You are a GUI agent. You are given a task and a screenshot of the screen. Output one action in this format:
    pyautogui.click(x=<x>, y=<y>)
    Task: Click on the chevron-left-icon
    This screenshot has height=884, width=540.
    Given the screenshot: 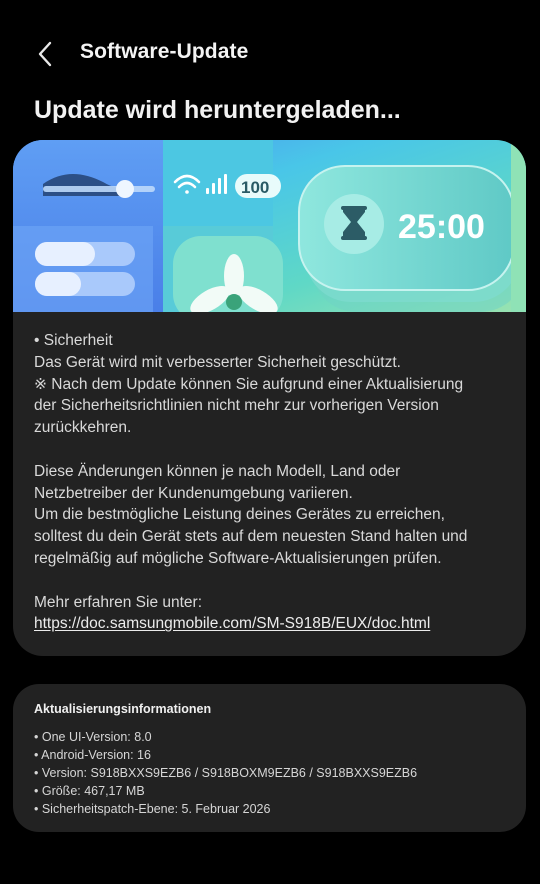 What is the action you would take?
    pyautogui.click(x=45, y=54)
    